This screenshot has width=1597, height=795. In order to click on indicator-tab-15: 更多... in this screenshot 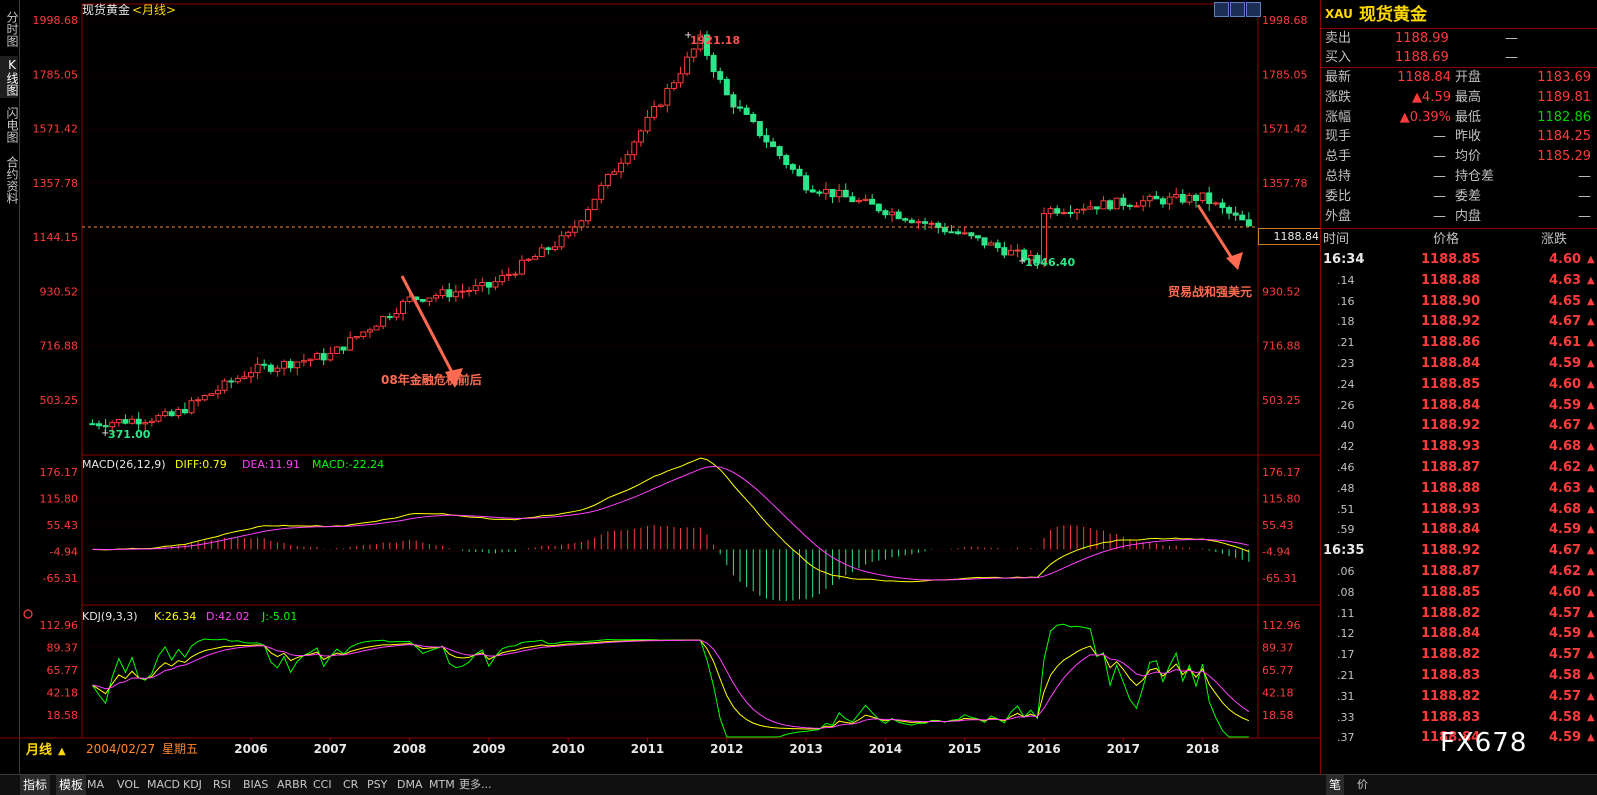, I will do `click(475, 785)`.